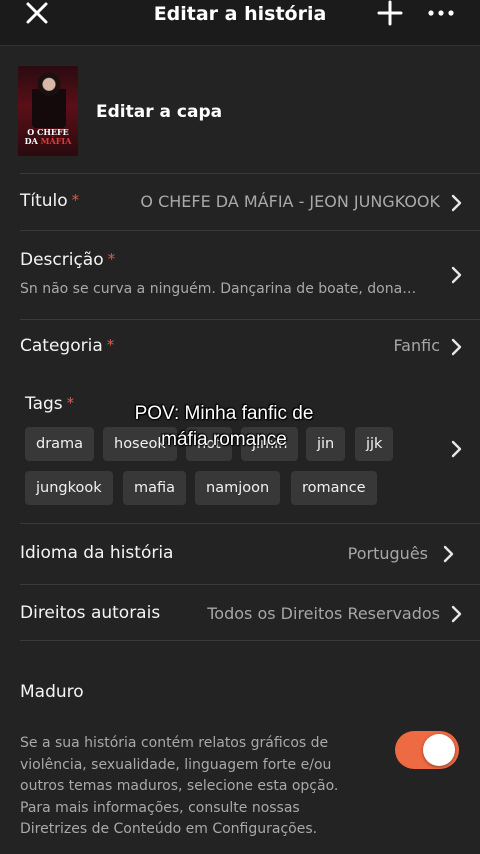  I want to click on category-value: Fanfic, so click(416, 345).